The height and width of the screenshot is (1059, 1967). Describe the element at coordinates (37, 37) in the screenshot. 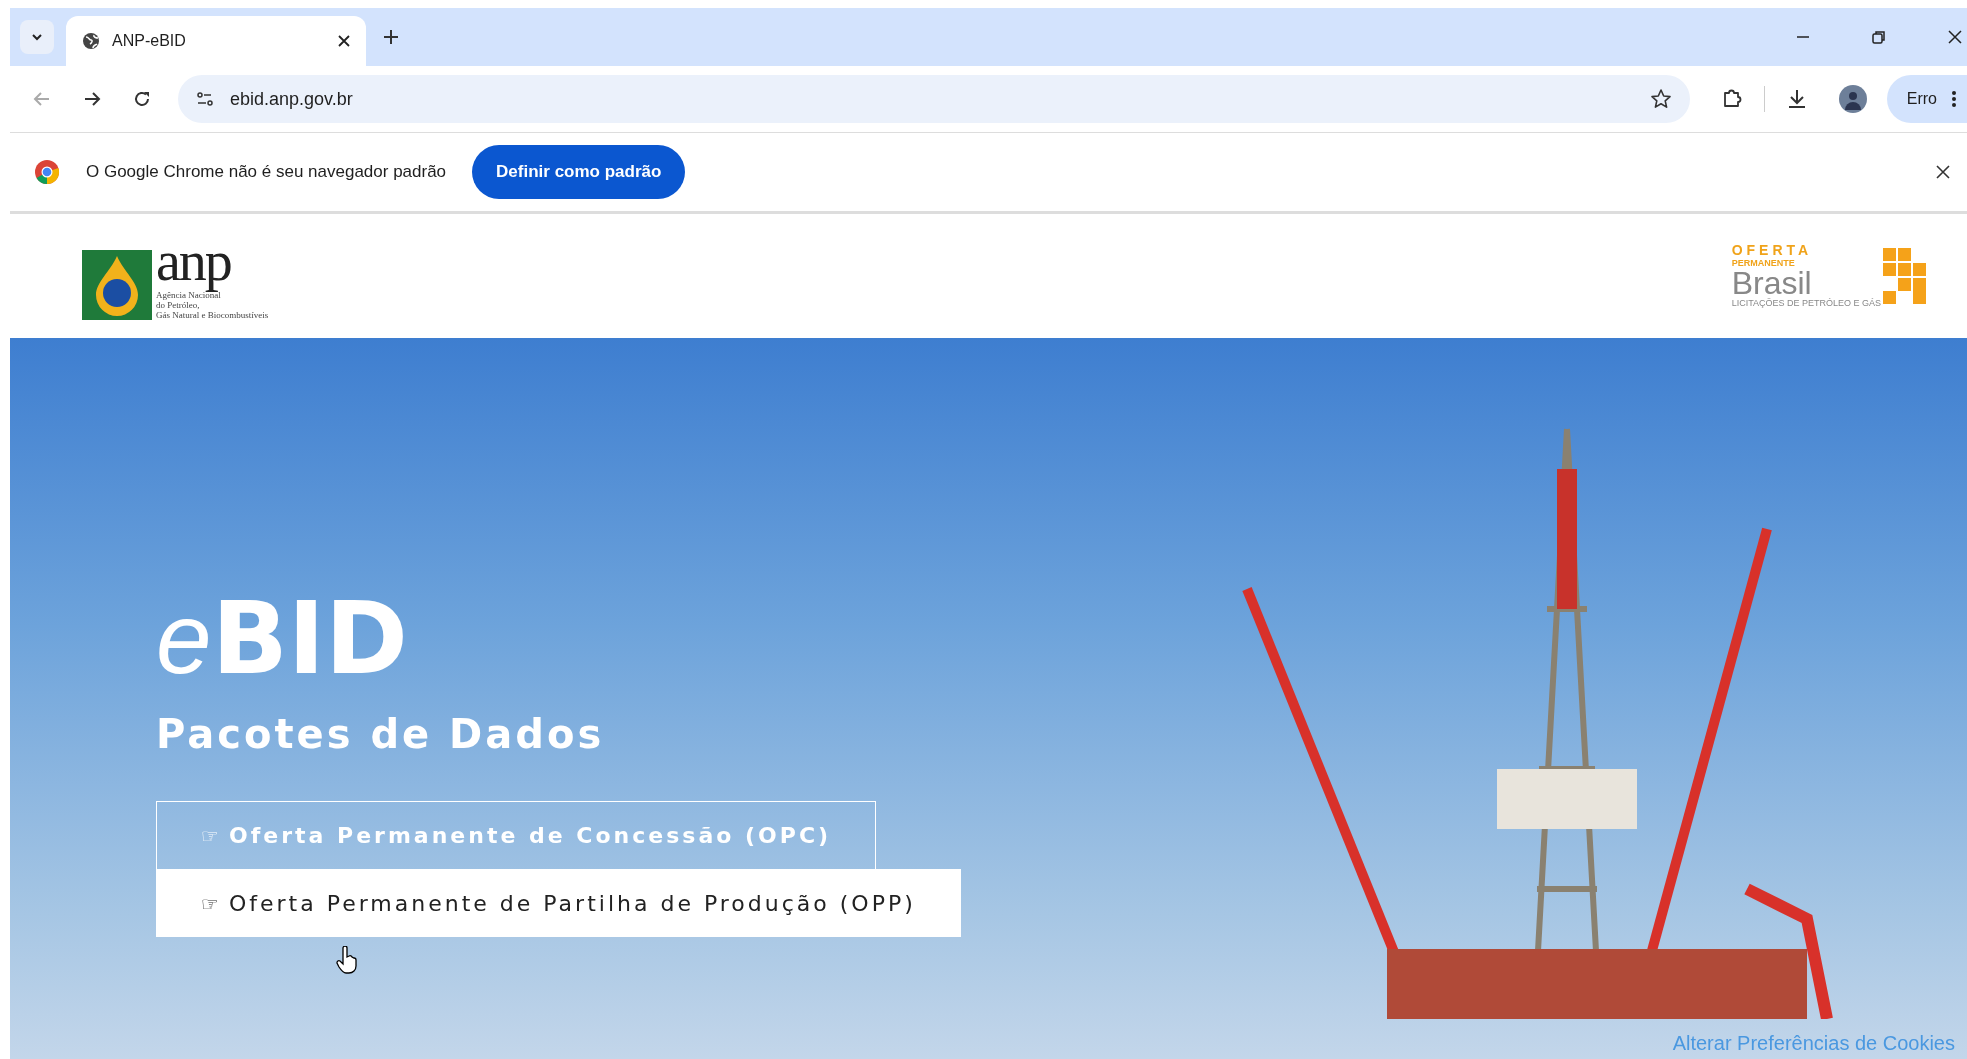

I see `tab-search-button` at that location.